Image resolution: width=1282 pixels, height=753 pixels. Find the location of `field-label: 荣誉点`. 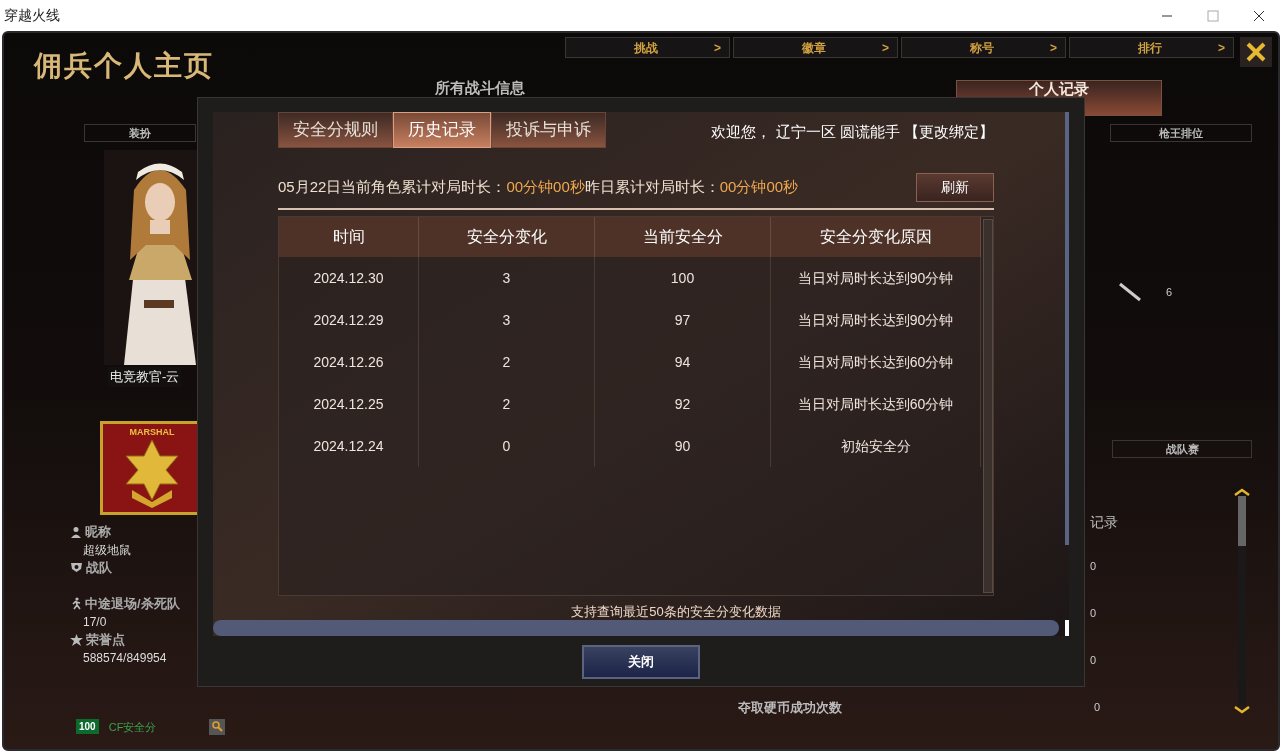

field-label: 荣誉点 is located at coordinates (105, 639).